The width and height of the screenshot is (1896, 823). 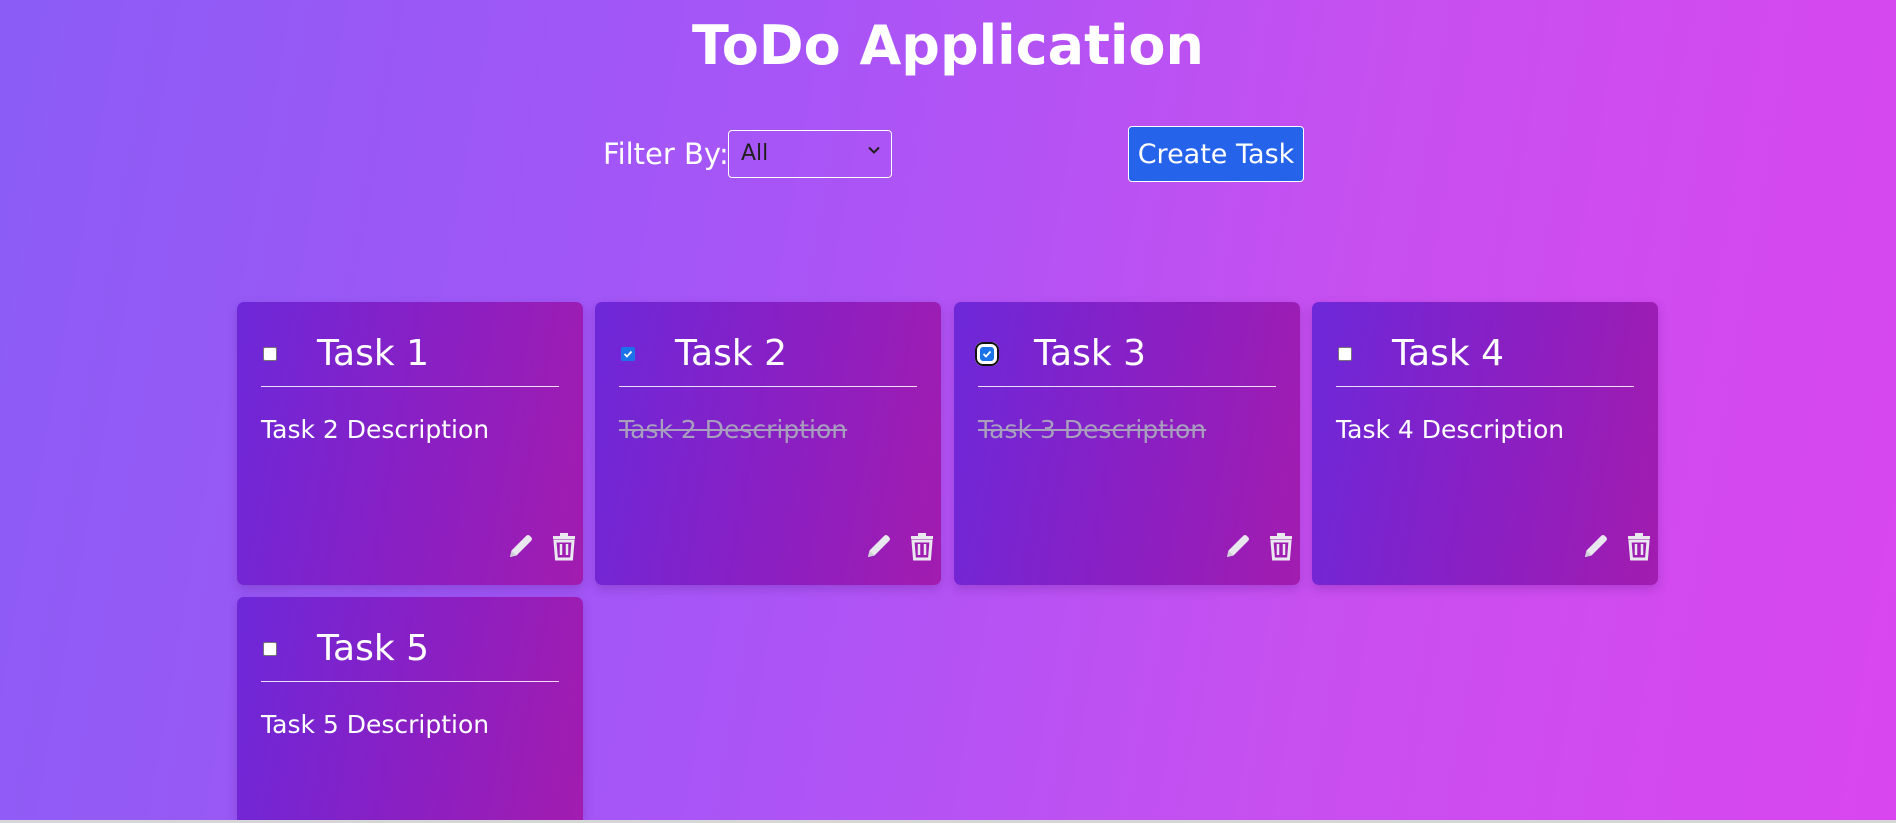 What do you see at coordinates (373, 648) in the screenshot?
I see `task-title: Task 5` at bounding box center [373, 648].